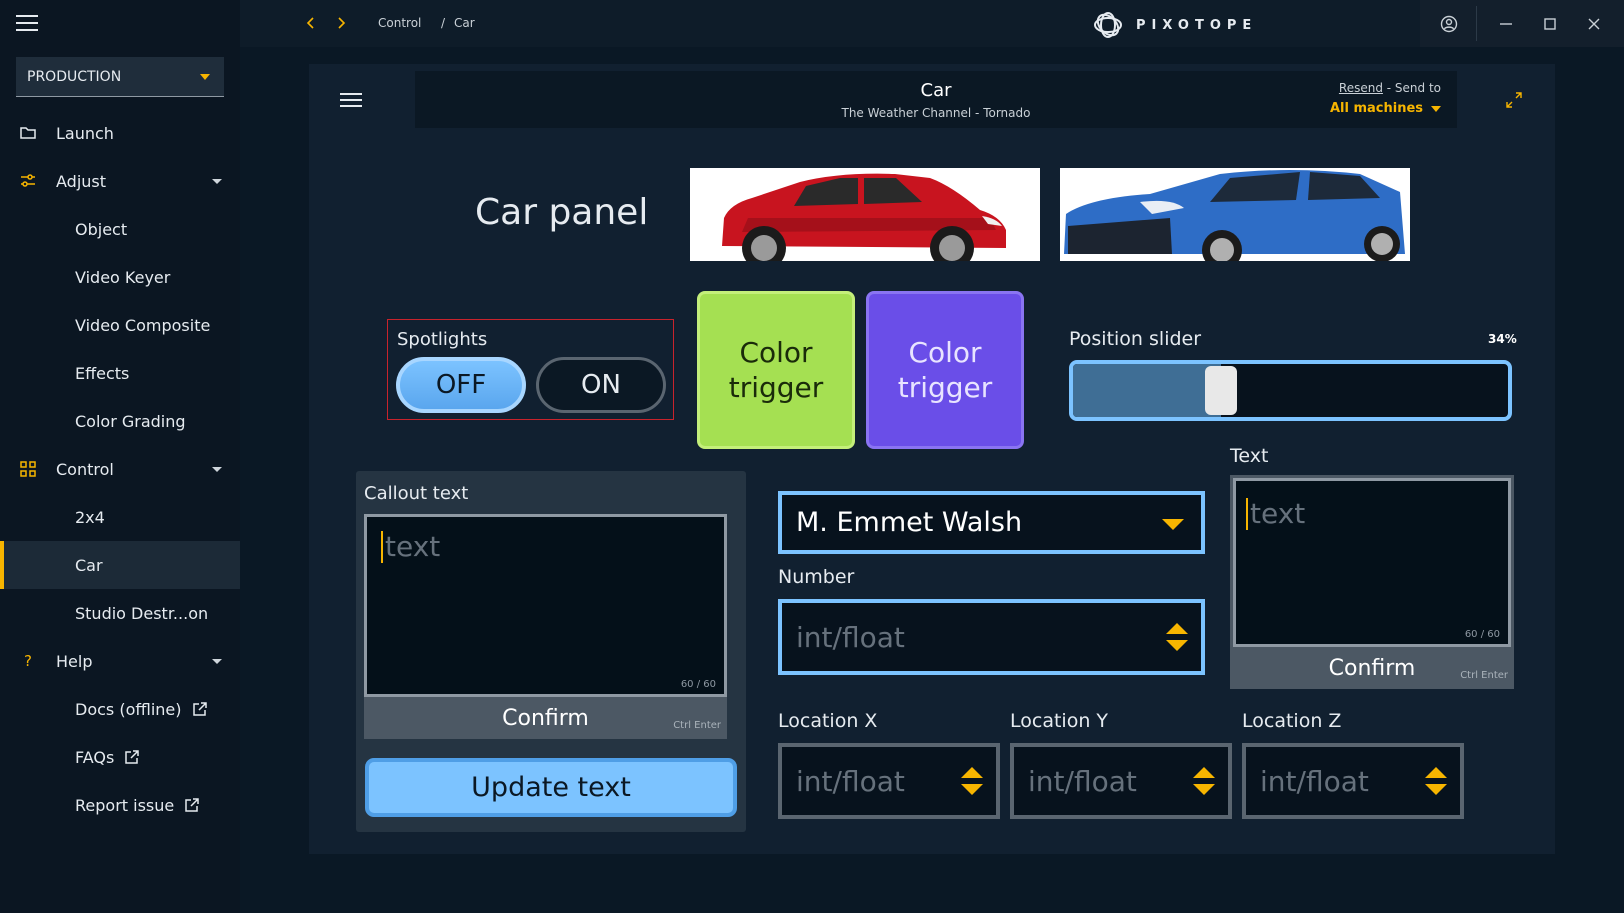  What do you see at coordinates (601, 385) in the screenshot?
I see `spotlights-on-button: ON` at bounding box center [601, 385].